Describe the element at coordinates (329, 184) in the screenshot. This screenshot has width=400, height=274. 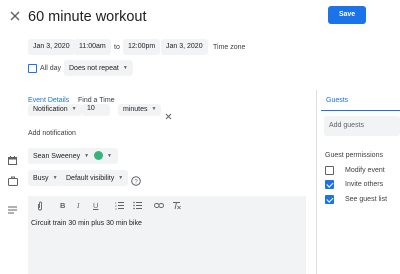
I see `invite-others-checkbox` at that location.